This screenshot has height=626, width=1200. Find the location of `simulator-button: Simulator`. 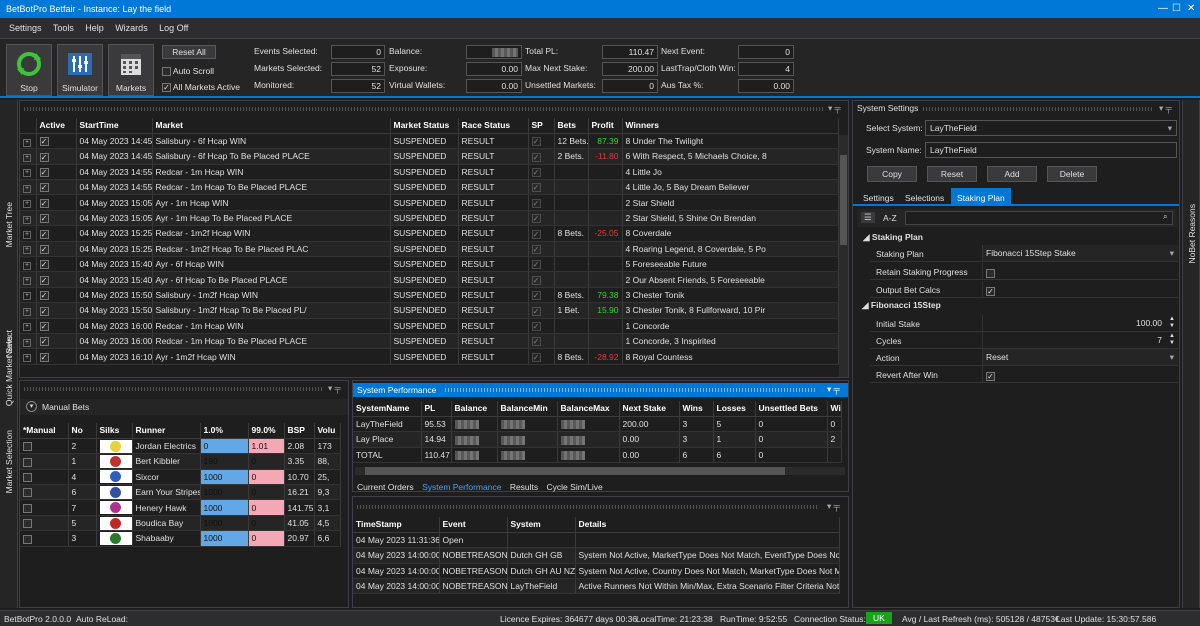

simulator-button: Simulator is located at coordinates (80, 70).